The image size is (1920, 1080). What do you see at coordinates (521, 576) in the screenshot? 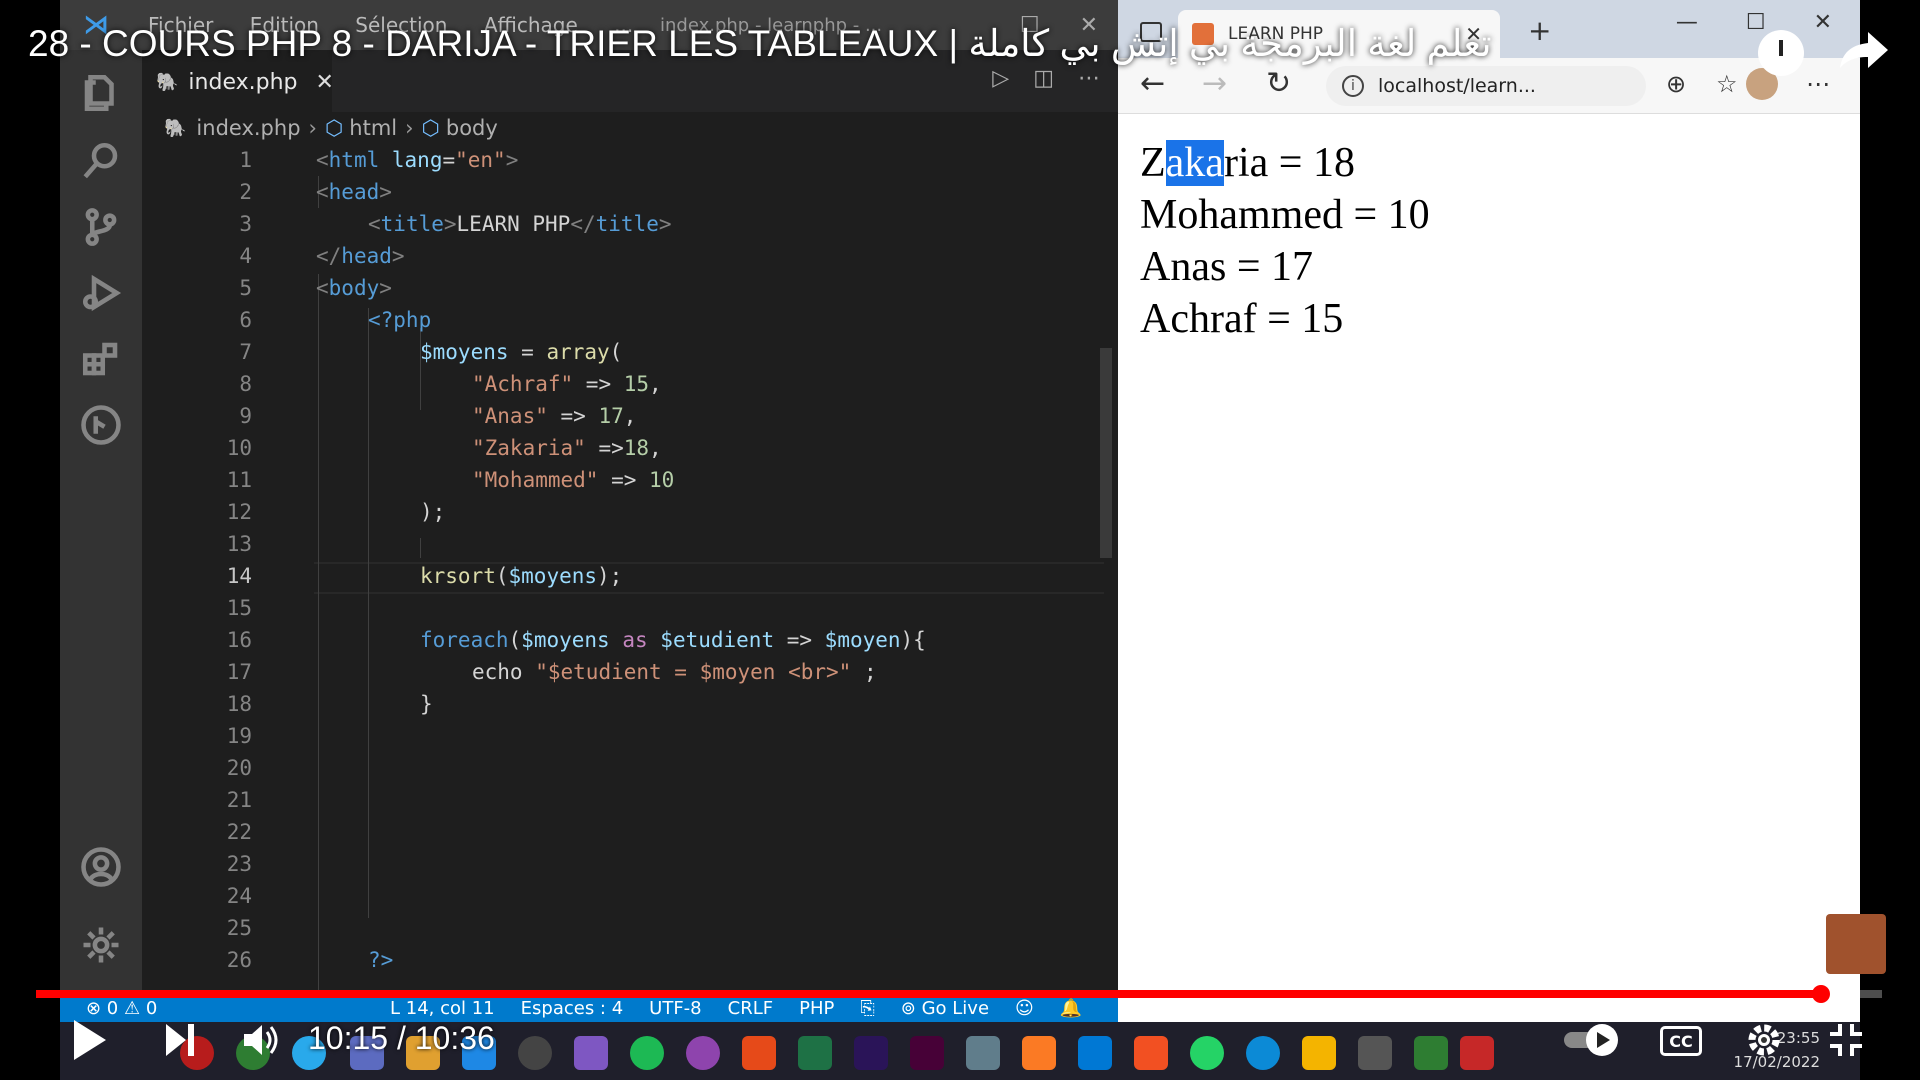
I see `code-line-14: krsort($moyens);` at bounding box center [521, 576].